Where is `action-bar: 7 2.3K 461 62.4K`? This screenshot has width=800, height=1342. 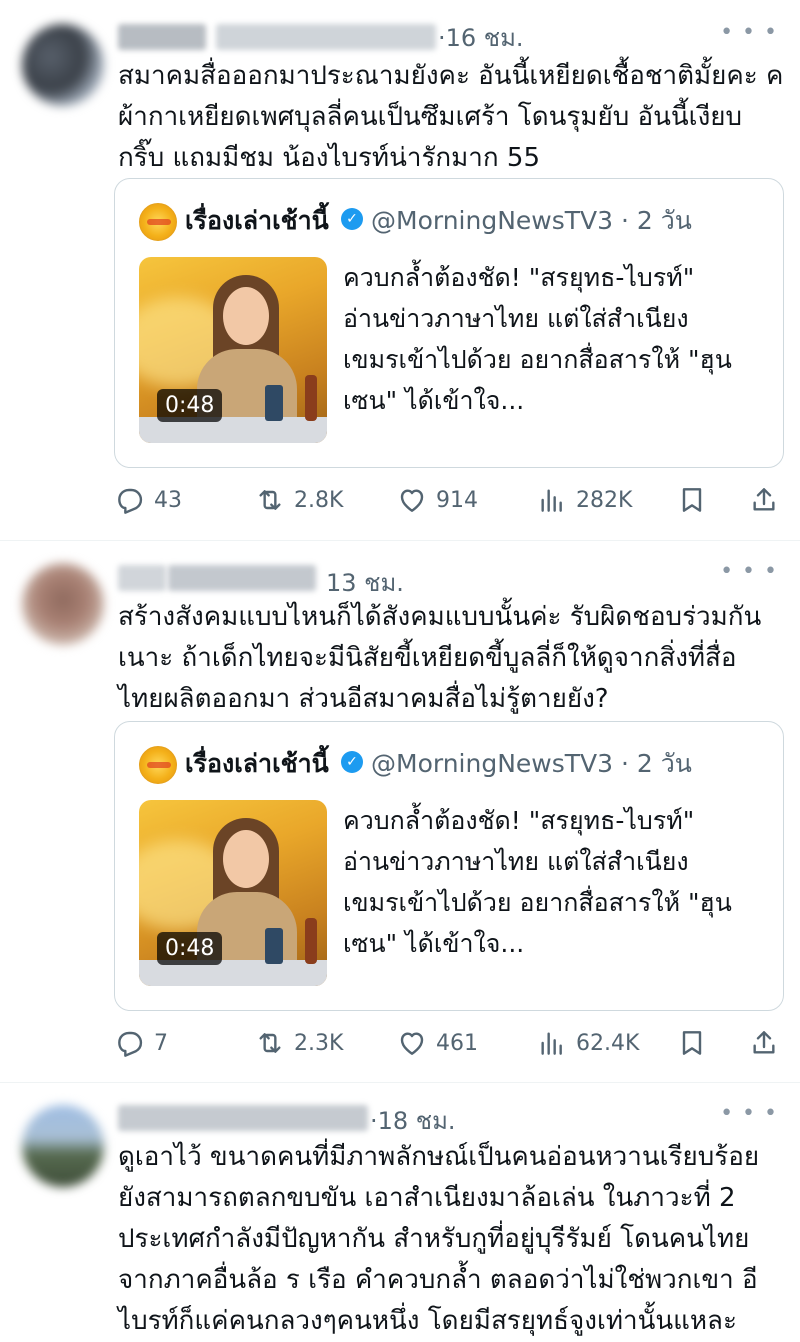 action-bar: 7 2.3K 461 62.4K is located at coordinates (449, 1043).